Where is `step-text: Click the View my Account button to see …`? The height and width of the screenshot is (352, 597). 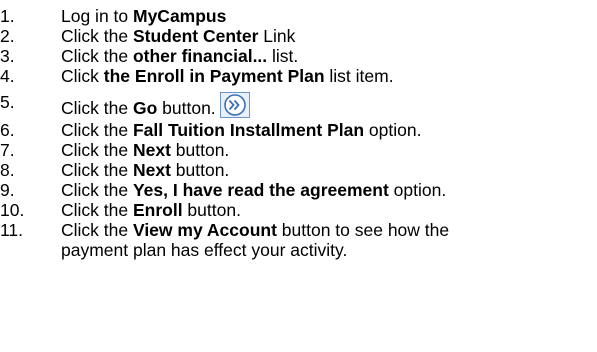 step-text: Click the View my Account button to see … is located at coordinates (255, 230).